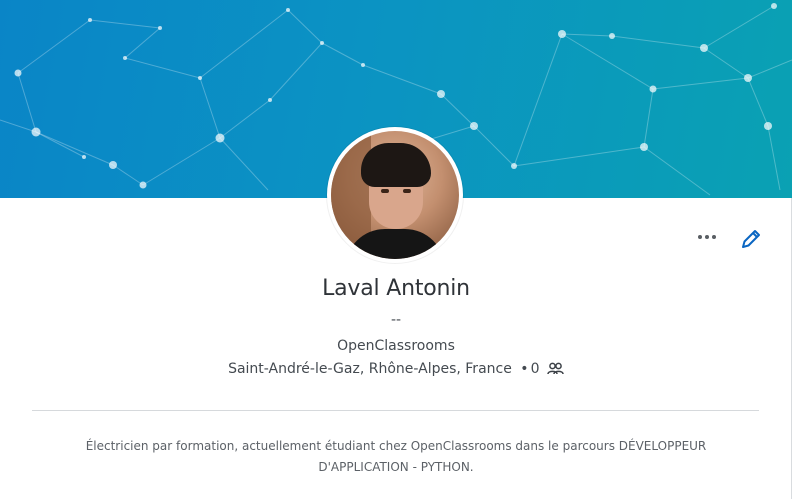  I want to click on avatar-photo, so click(395, 195).